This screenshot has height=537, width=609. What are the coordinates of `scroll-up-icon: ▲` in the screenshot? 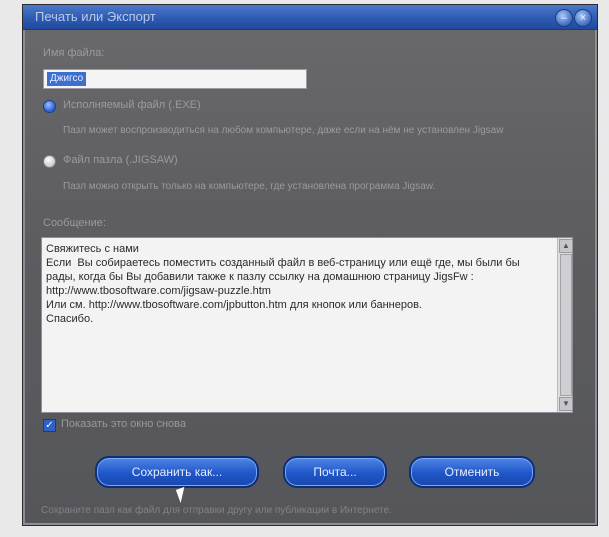 It's located at (566, 246).